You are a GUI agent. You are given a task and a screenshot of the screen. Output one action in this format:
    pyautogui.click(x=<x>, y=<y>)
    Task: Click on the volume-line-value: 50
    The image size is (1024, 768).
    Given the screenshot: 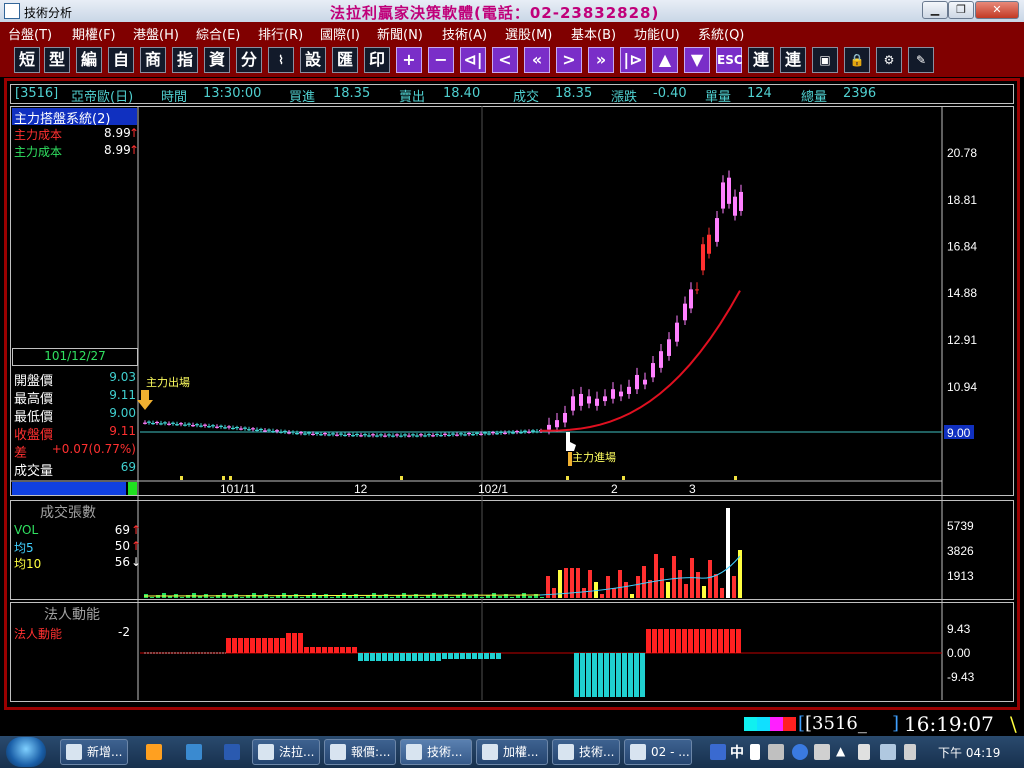 What is the action you would take?
    pyautogui.click(x=122, y=546)
    